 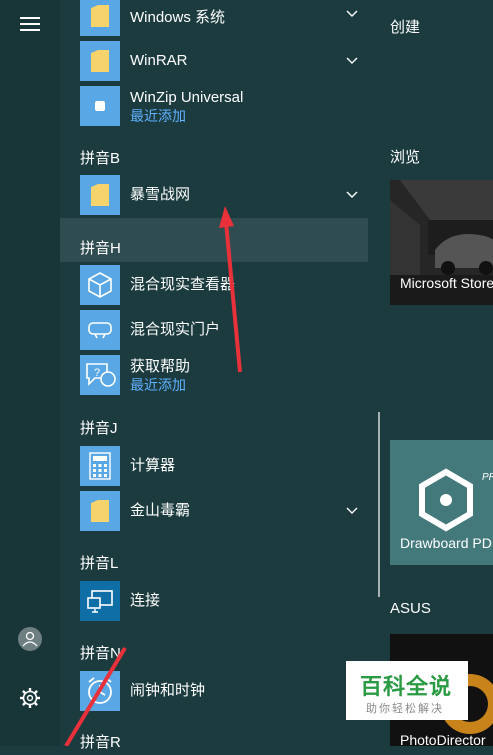 What do you see at coordinates (183, 284) in the screenshot?
I see `app-name: 混合现实查看器` at bounding box center [183, 284].